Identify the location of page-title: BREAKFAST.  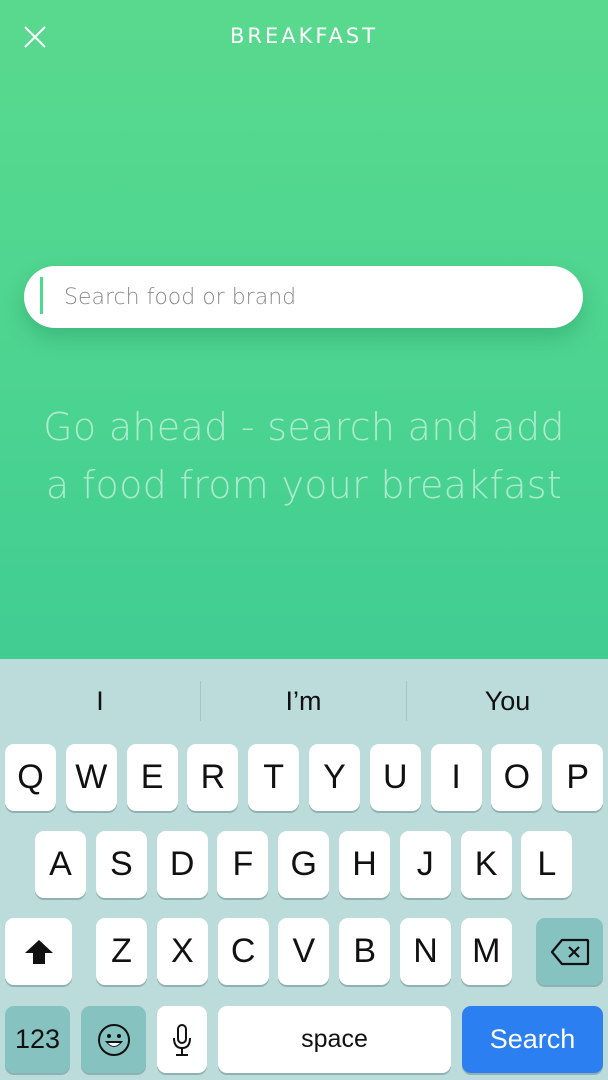
(304, 36).